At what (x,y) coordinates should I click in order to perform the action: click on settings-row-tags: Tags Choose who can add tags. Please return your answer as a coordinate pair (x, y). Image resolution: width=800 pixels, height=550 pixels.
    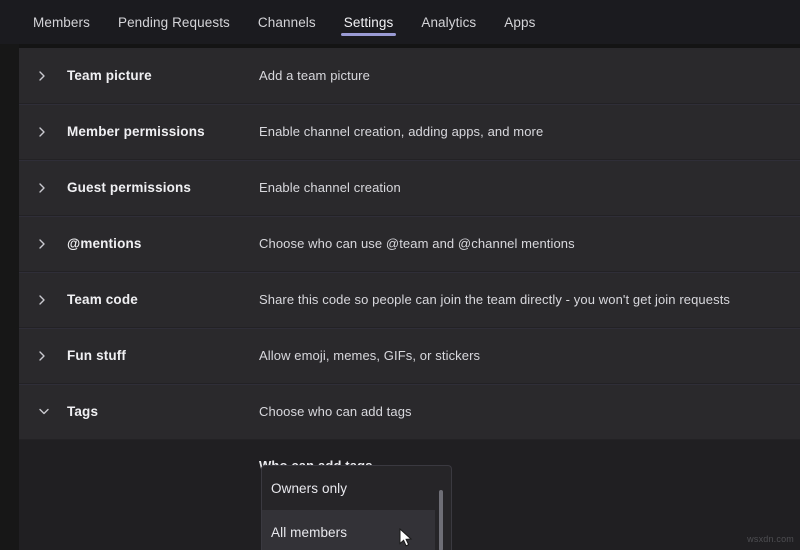
    Looking at the image, I should click on (409, 412).